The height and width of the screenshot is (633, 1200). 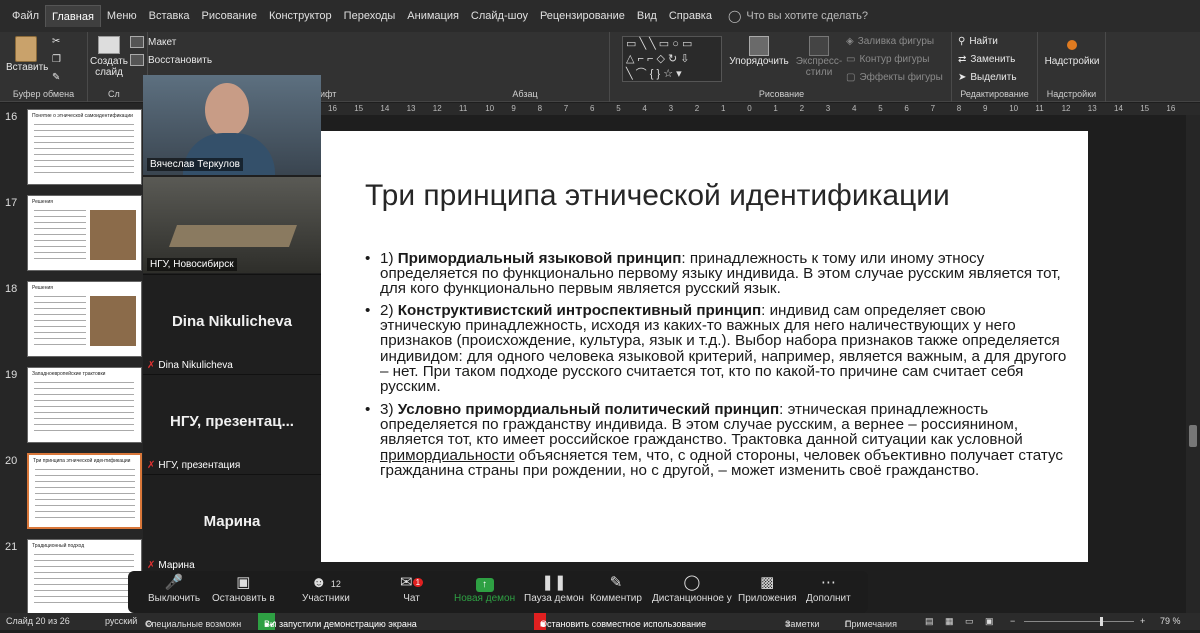 I want to click on ruler-mark: 8, so click(x=540, y=108).